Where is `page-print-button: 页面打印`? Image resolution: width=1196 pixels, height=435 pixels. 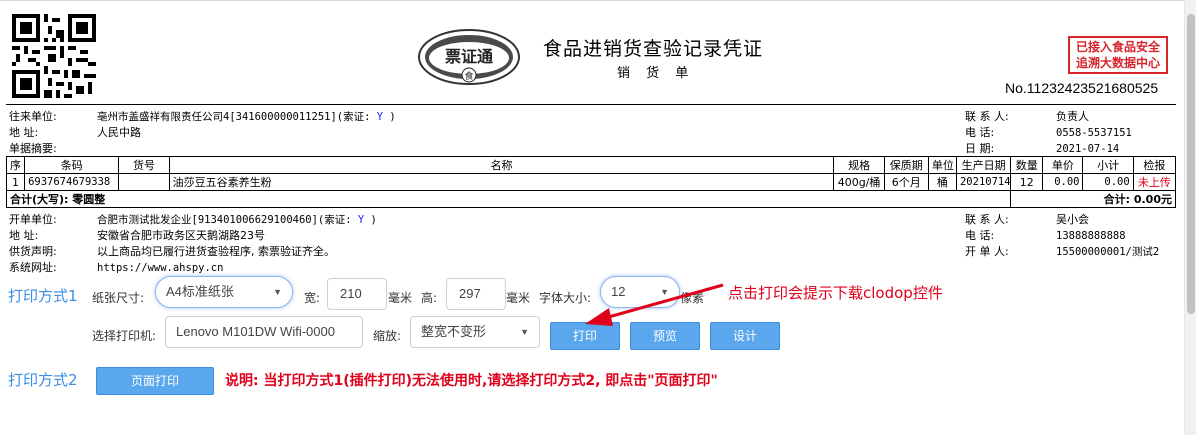
page-print-button: 页面打印 is located at coordinates (155, 381).